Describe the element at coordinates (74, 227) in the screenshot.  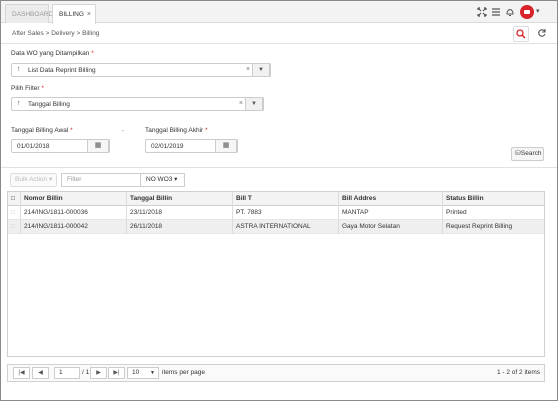
I see `table-cell: 214/ING/1811-000042` at that location.